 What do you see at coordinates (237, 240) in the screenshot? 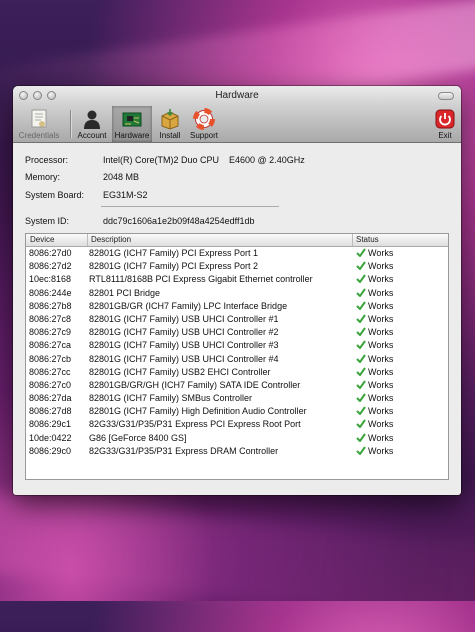
I see `table-header: Device Description Status` at bounding box center [237, 240].